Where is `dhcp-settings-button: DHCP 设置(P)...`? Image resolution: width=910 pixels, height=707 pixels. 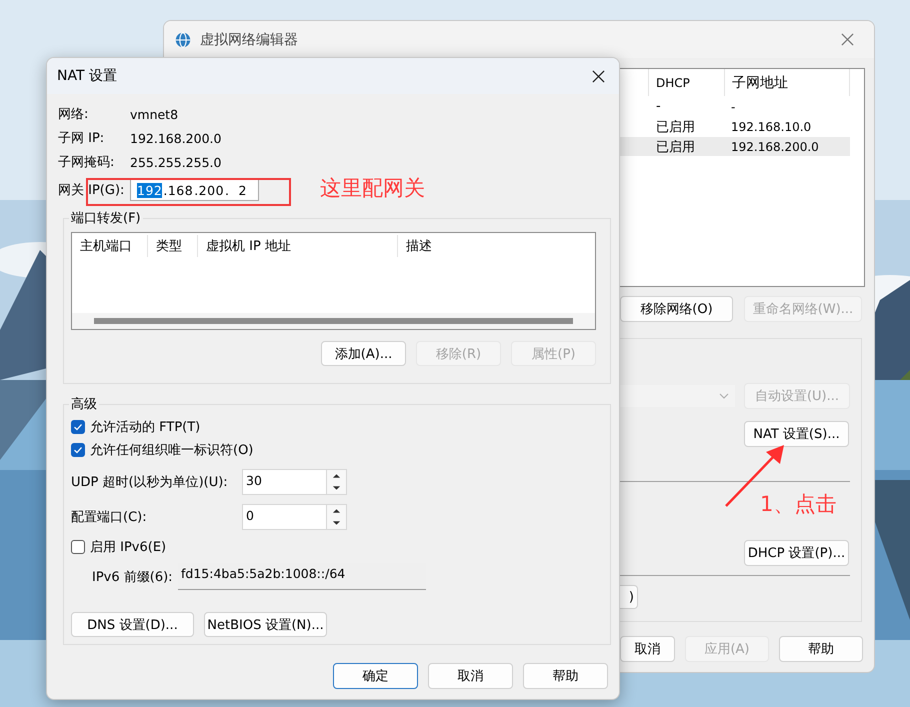 dhcp-settings-button: DHCP 设置(P)... is located at coordinates (796, 553).